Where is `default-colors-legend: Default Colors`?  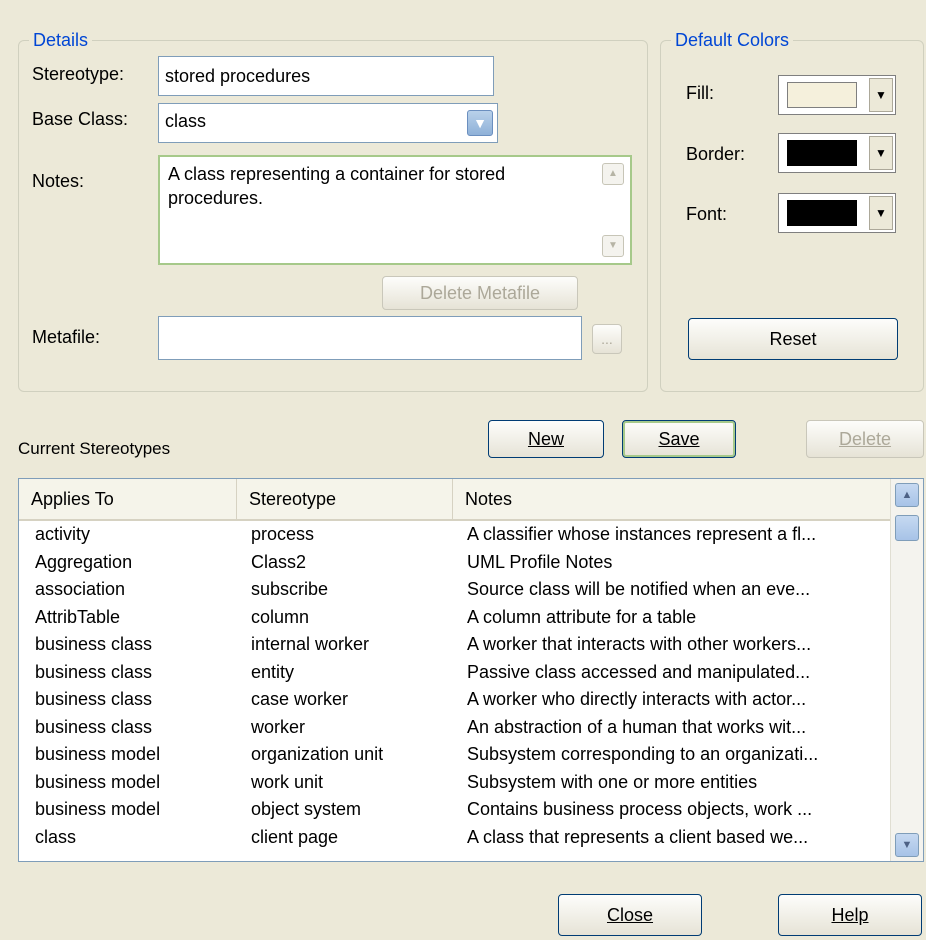 default-colors-legend: Default Colors is located at coordinates (732, 40).